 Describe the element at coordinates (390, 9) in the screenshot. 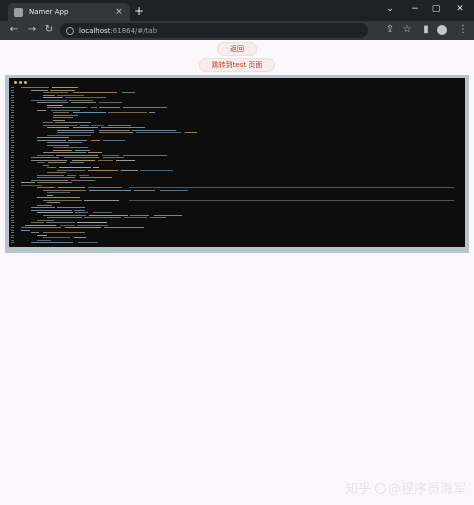

I see `tab-search-icon: ⌄` at that location.